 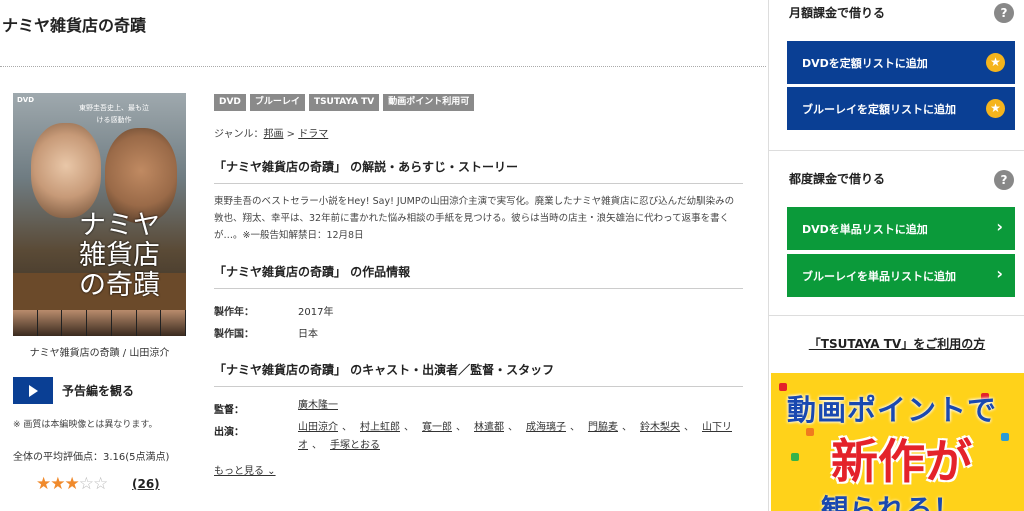 What do you see at coordinates (234, 312) in the screenshot?
I see `info-key: 製作年：` at bounding box center [234, 312].